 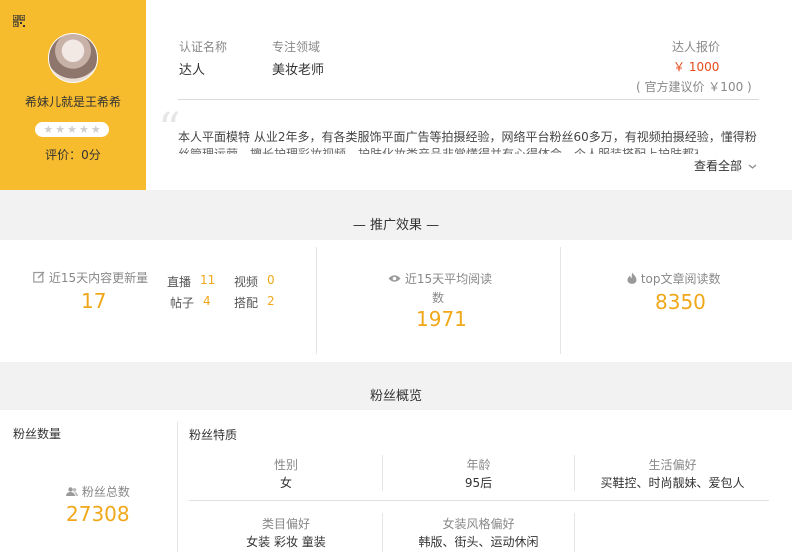 I want to click on avatar, so click(x=73, y=58).